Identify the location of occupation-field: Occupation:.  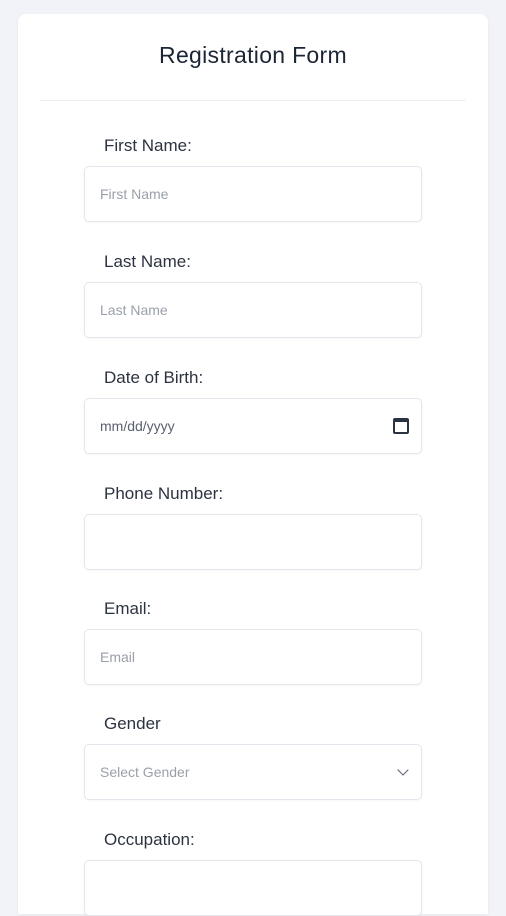
(253, 873).